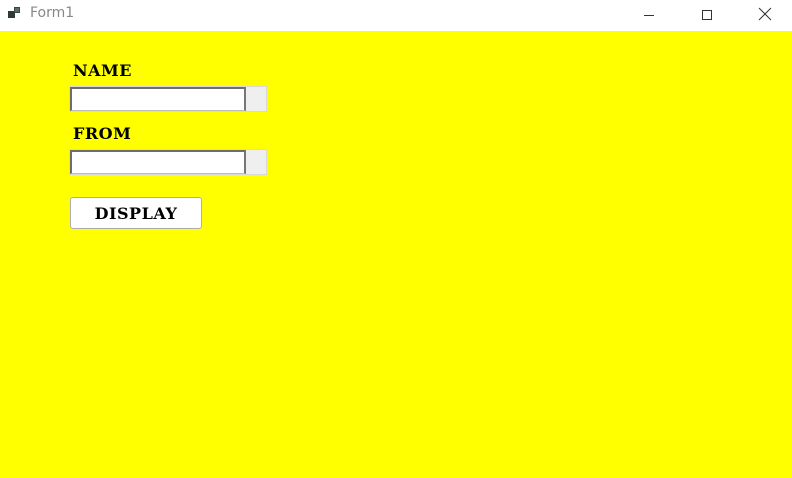 This screenshot has height=478, width=792. I want to click on close-button, so click(765, 15).